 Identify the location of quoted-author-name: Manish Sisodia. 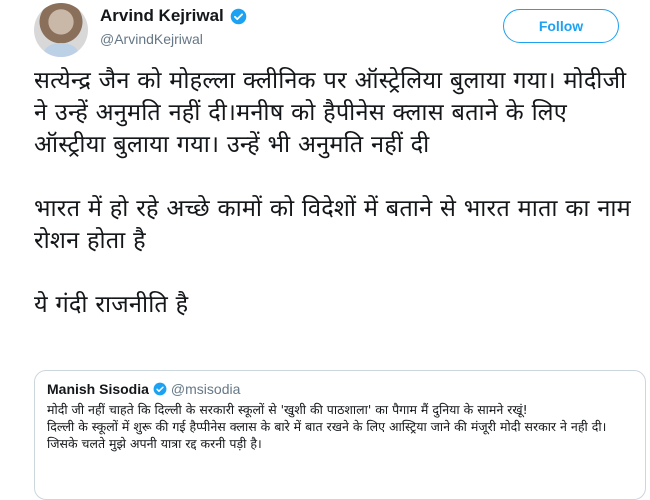
(98, 389).